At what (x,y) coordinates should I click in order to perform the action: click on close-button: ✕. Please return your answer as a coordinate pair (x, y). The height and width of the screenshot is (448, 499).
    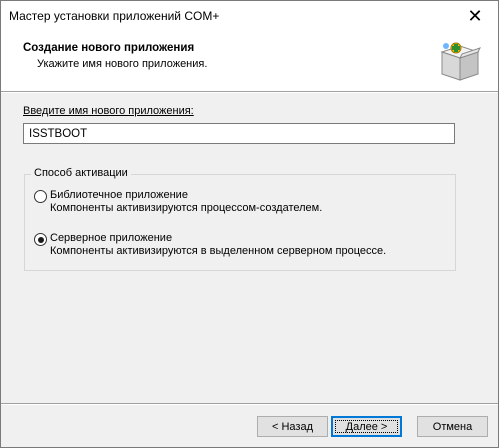
    Looking at the image, I should click on (475, 16).